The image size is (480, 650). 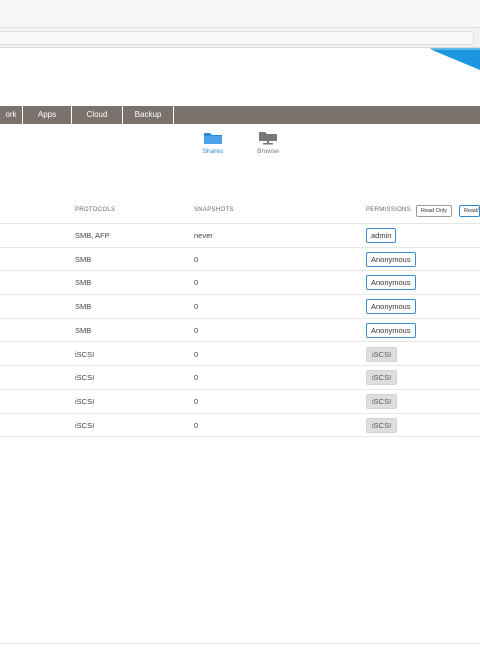 What do you see at coordinates (203, 235) in the screenshot?
I see `snapshots-cell: never` at bounding box center [203, 235].